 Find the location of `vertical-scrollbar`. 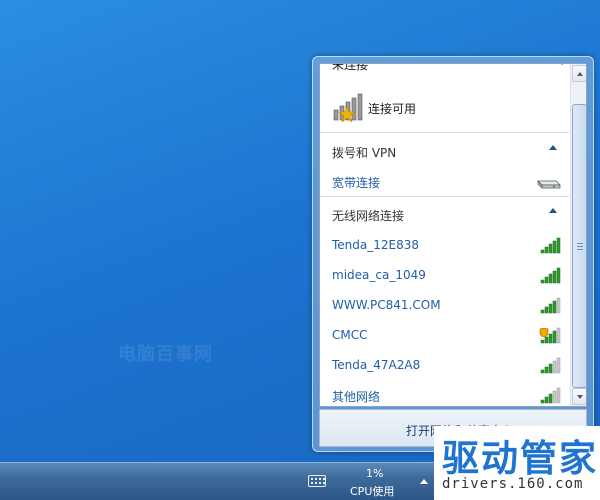

vertical-scrollbar is located at coordinates (578, 235).